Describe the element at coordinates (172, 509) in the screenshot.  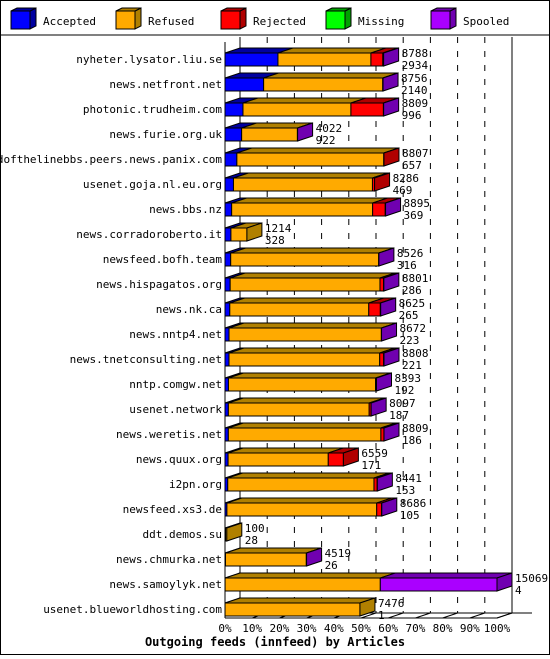
I see `category-label: newsfeed.xs3.de` at that location.